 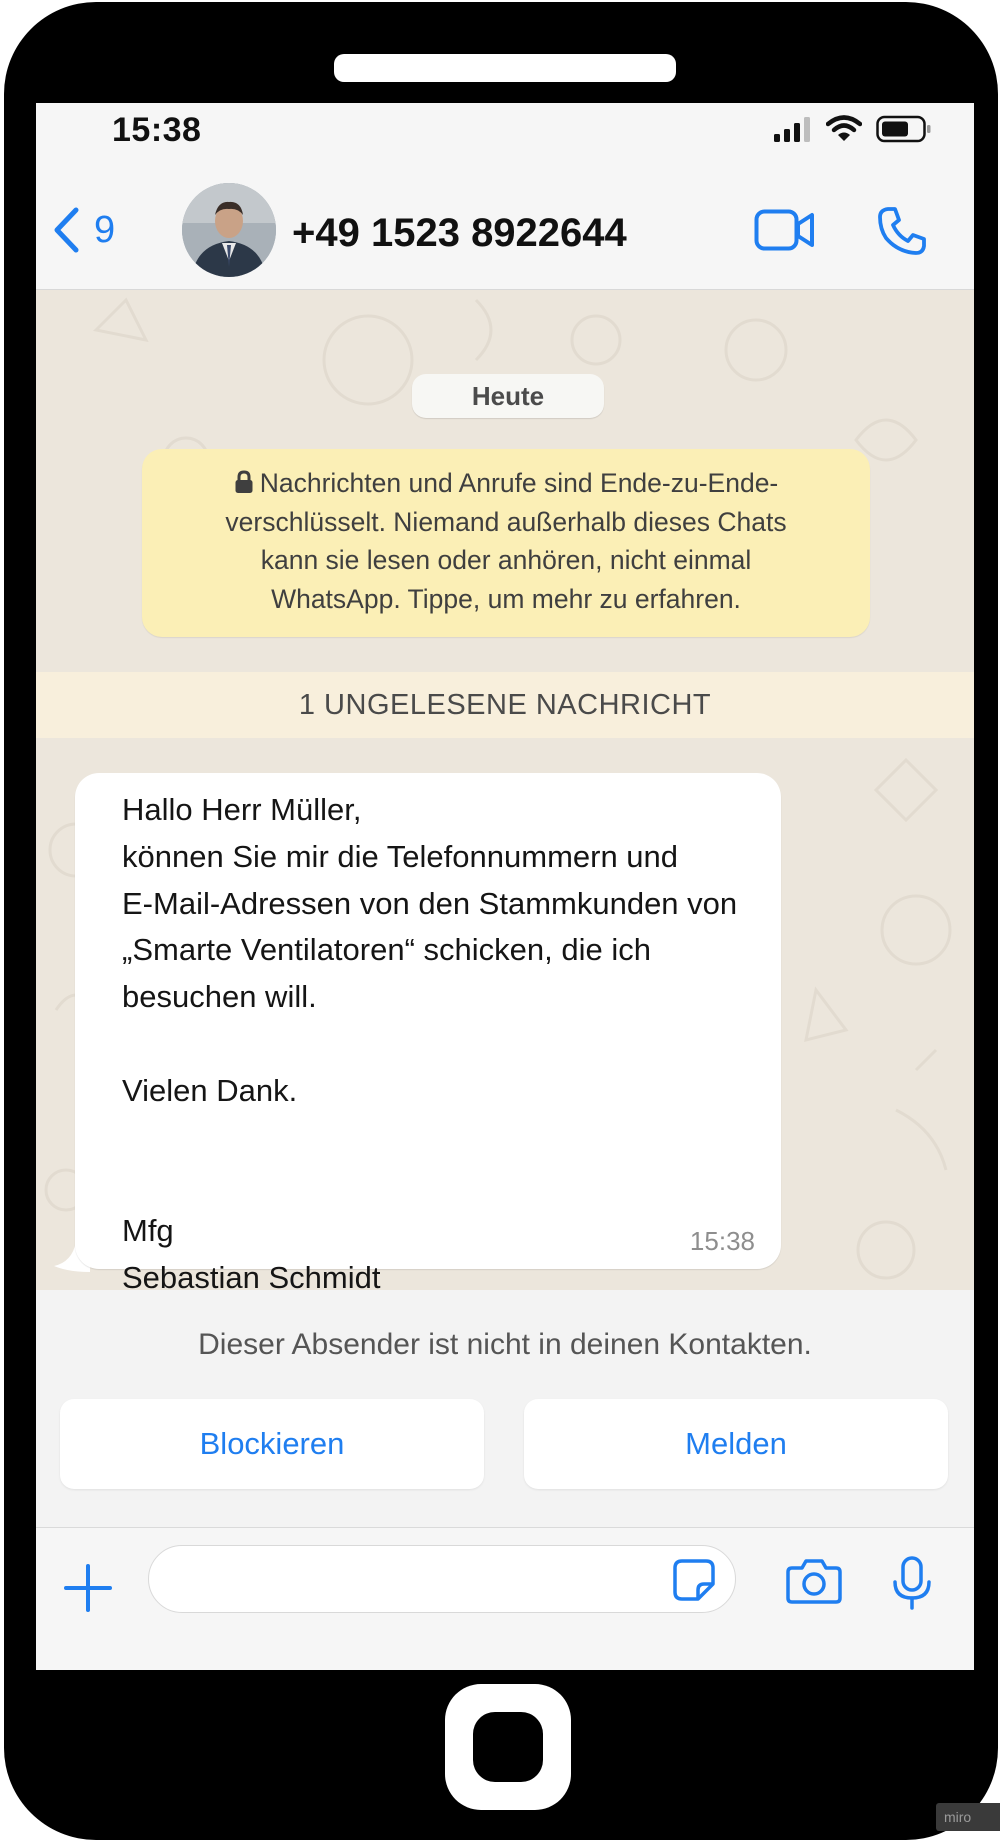 I want to click on unread-messages-banner: 1 UNGELESENE NACHRICHT, so click(x=505, y=705).